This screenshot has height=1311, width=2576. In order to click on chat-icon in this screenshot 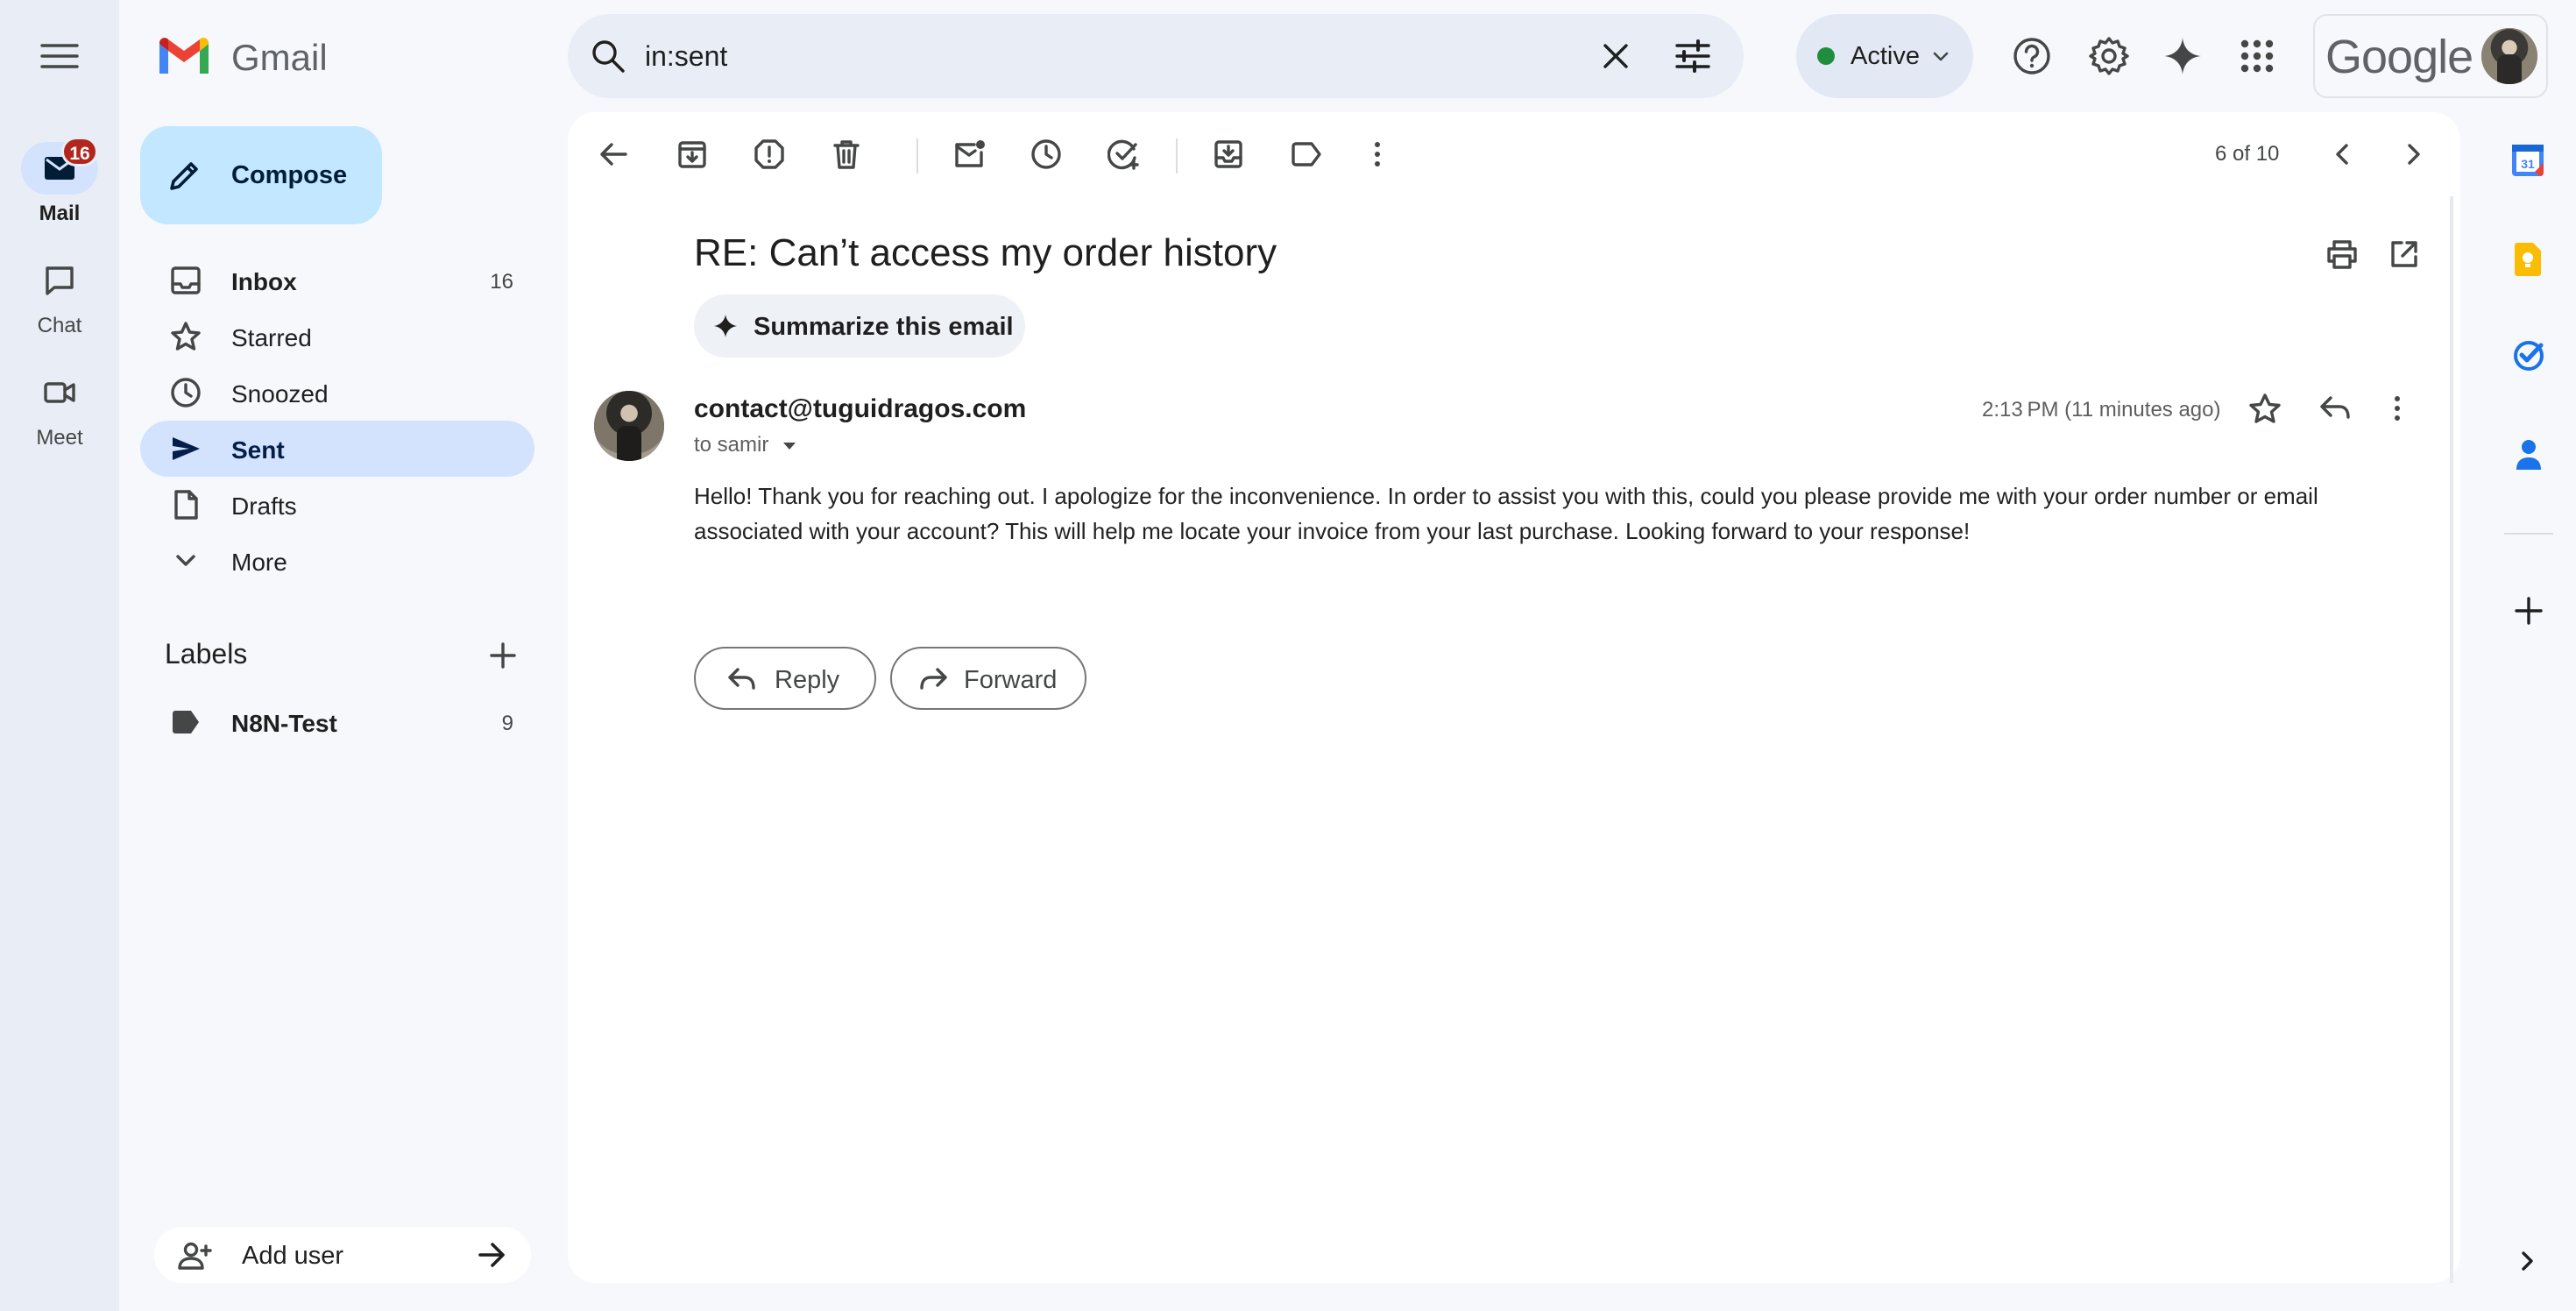, I will do `click(60, 280)`.